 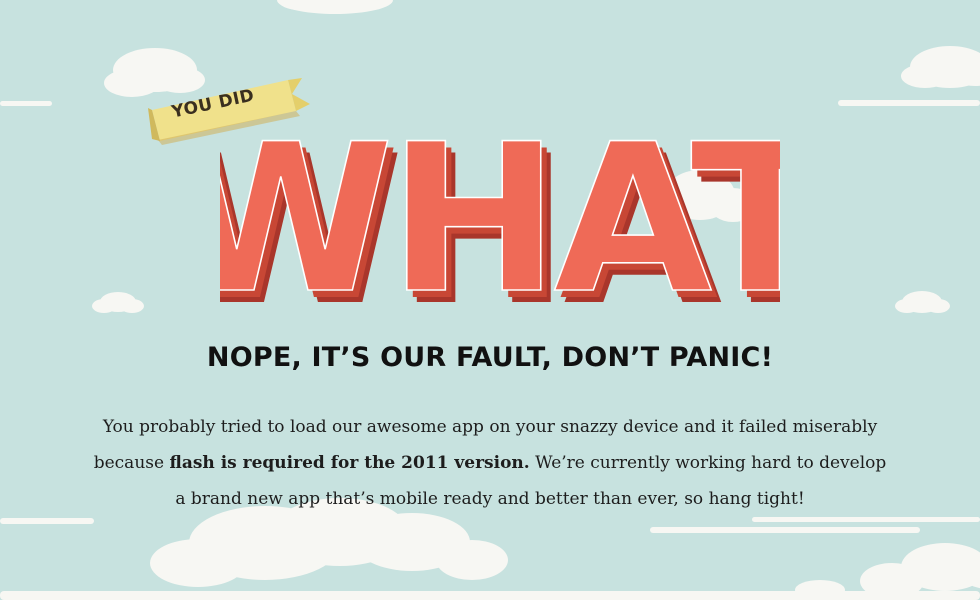 I want to click on error-subtitle: NOPE, IT’S OUR FAULT, DON’T PANIC!, so click(x=490, y=357).